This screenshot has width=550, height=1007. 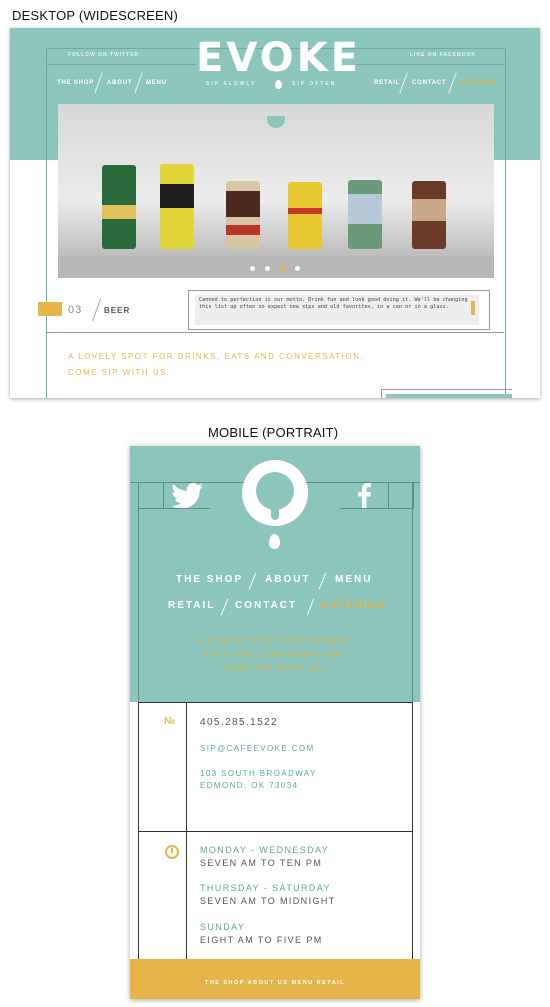 I want to click on footer-bar: THE SHOP ABOUT US MENU RETAIL, so click(x=275, y=979).